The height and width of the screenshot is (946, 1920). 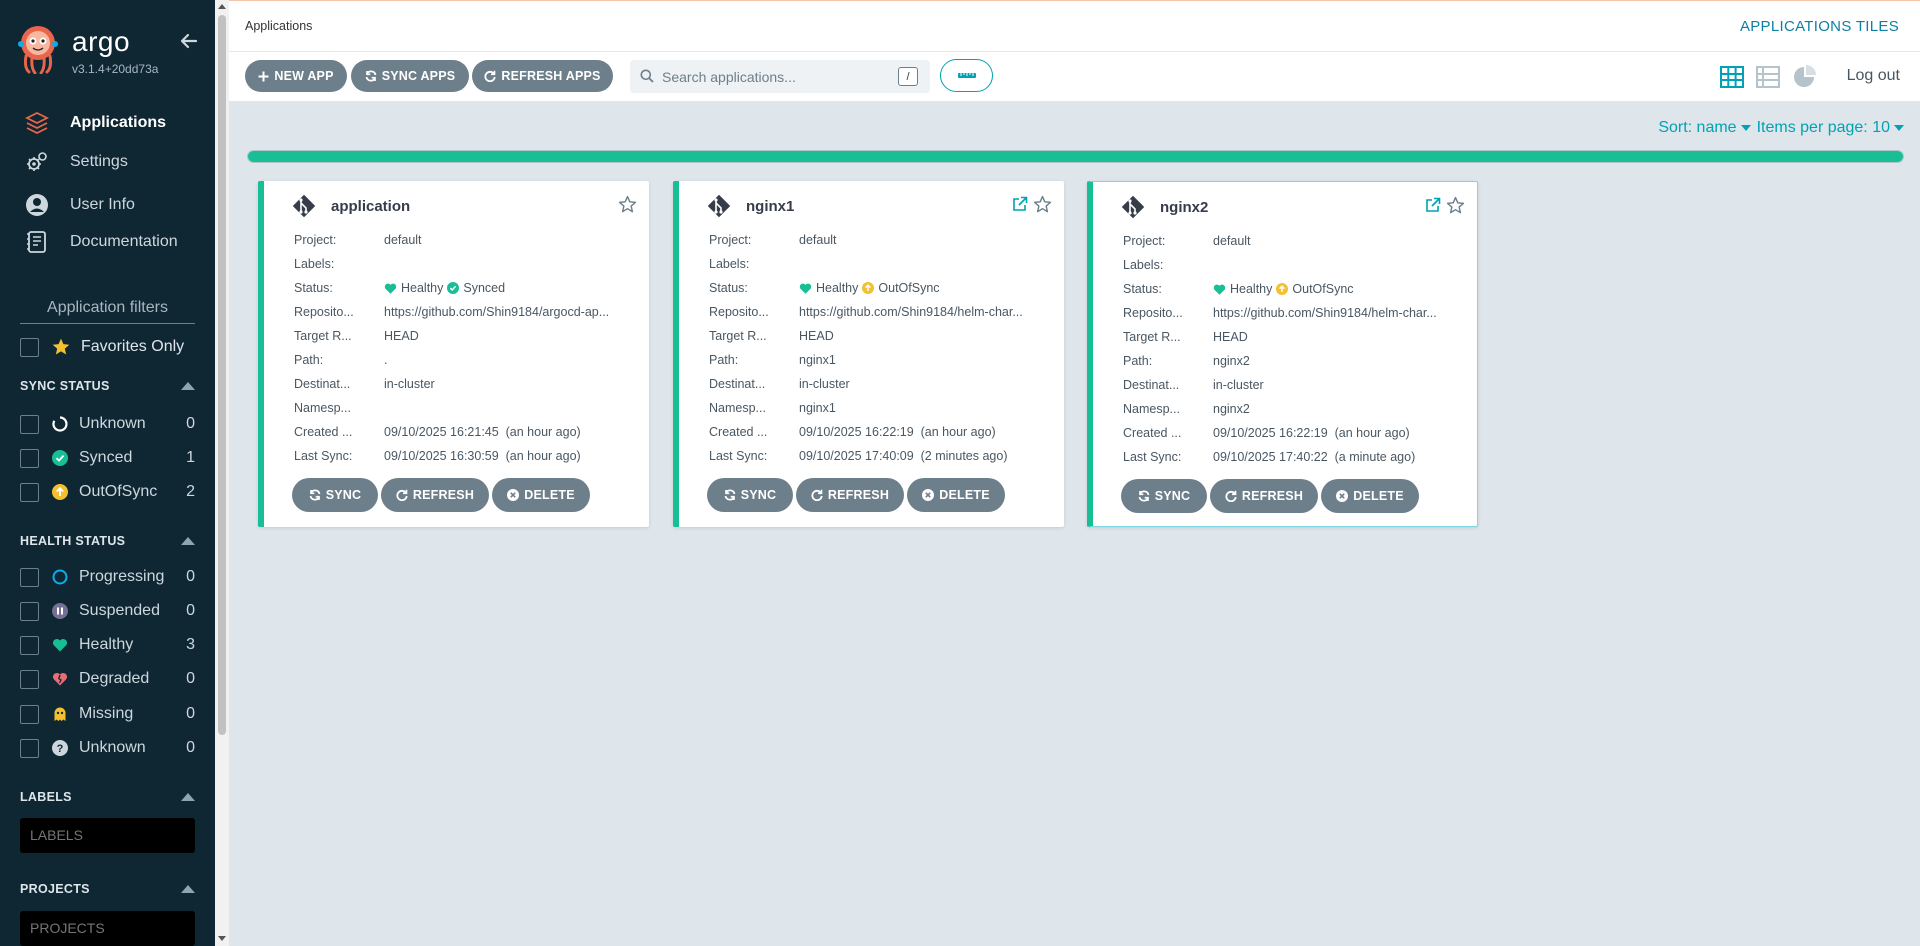 What do you see at coordinates (551, 76) in the screenshot?
I see `button-label: REFRESH APPS` at bounding box center [551, 76].